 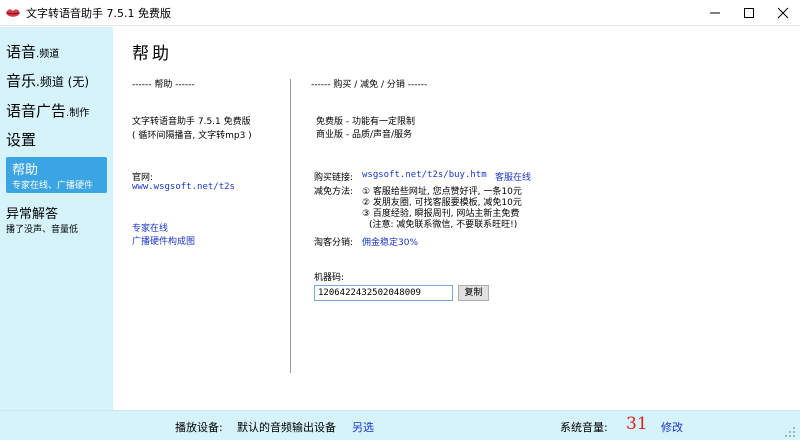 I want to click on faq-sub-label: 播了没声、音量低, so click(x=42, y=230).